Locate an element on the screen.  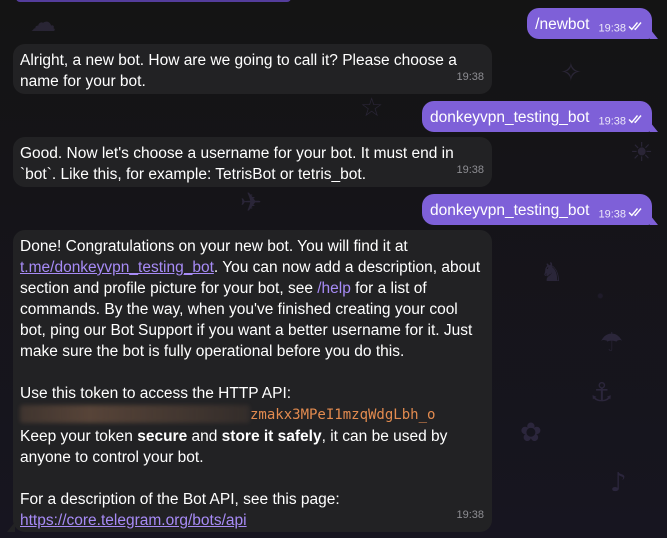
api-token: zmakx3MPeI1mzqWdgLbh_o is located at coordinates (342, 415).